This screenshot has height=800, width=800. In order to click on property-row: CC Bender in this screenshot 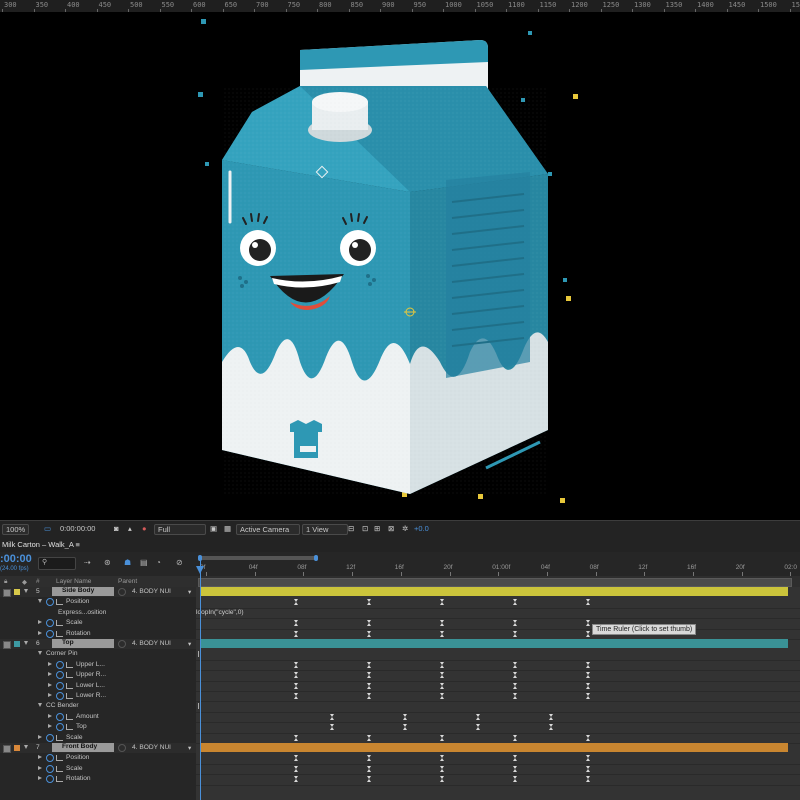, I will do `click(98, 706)`.